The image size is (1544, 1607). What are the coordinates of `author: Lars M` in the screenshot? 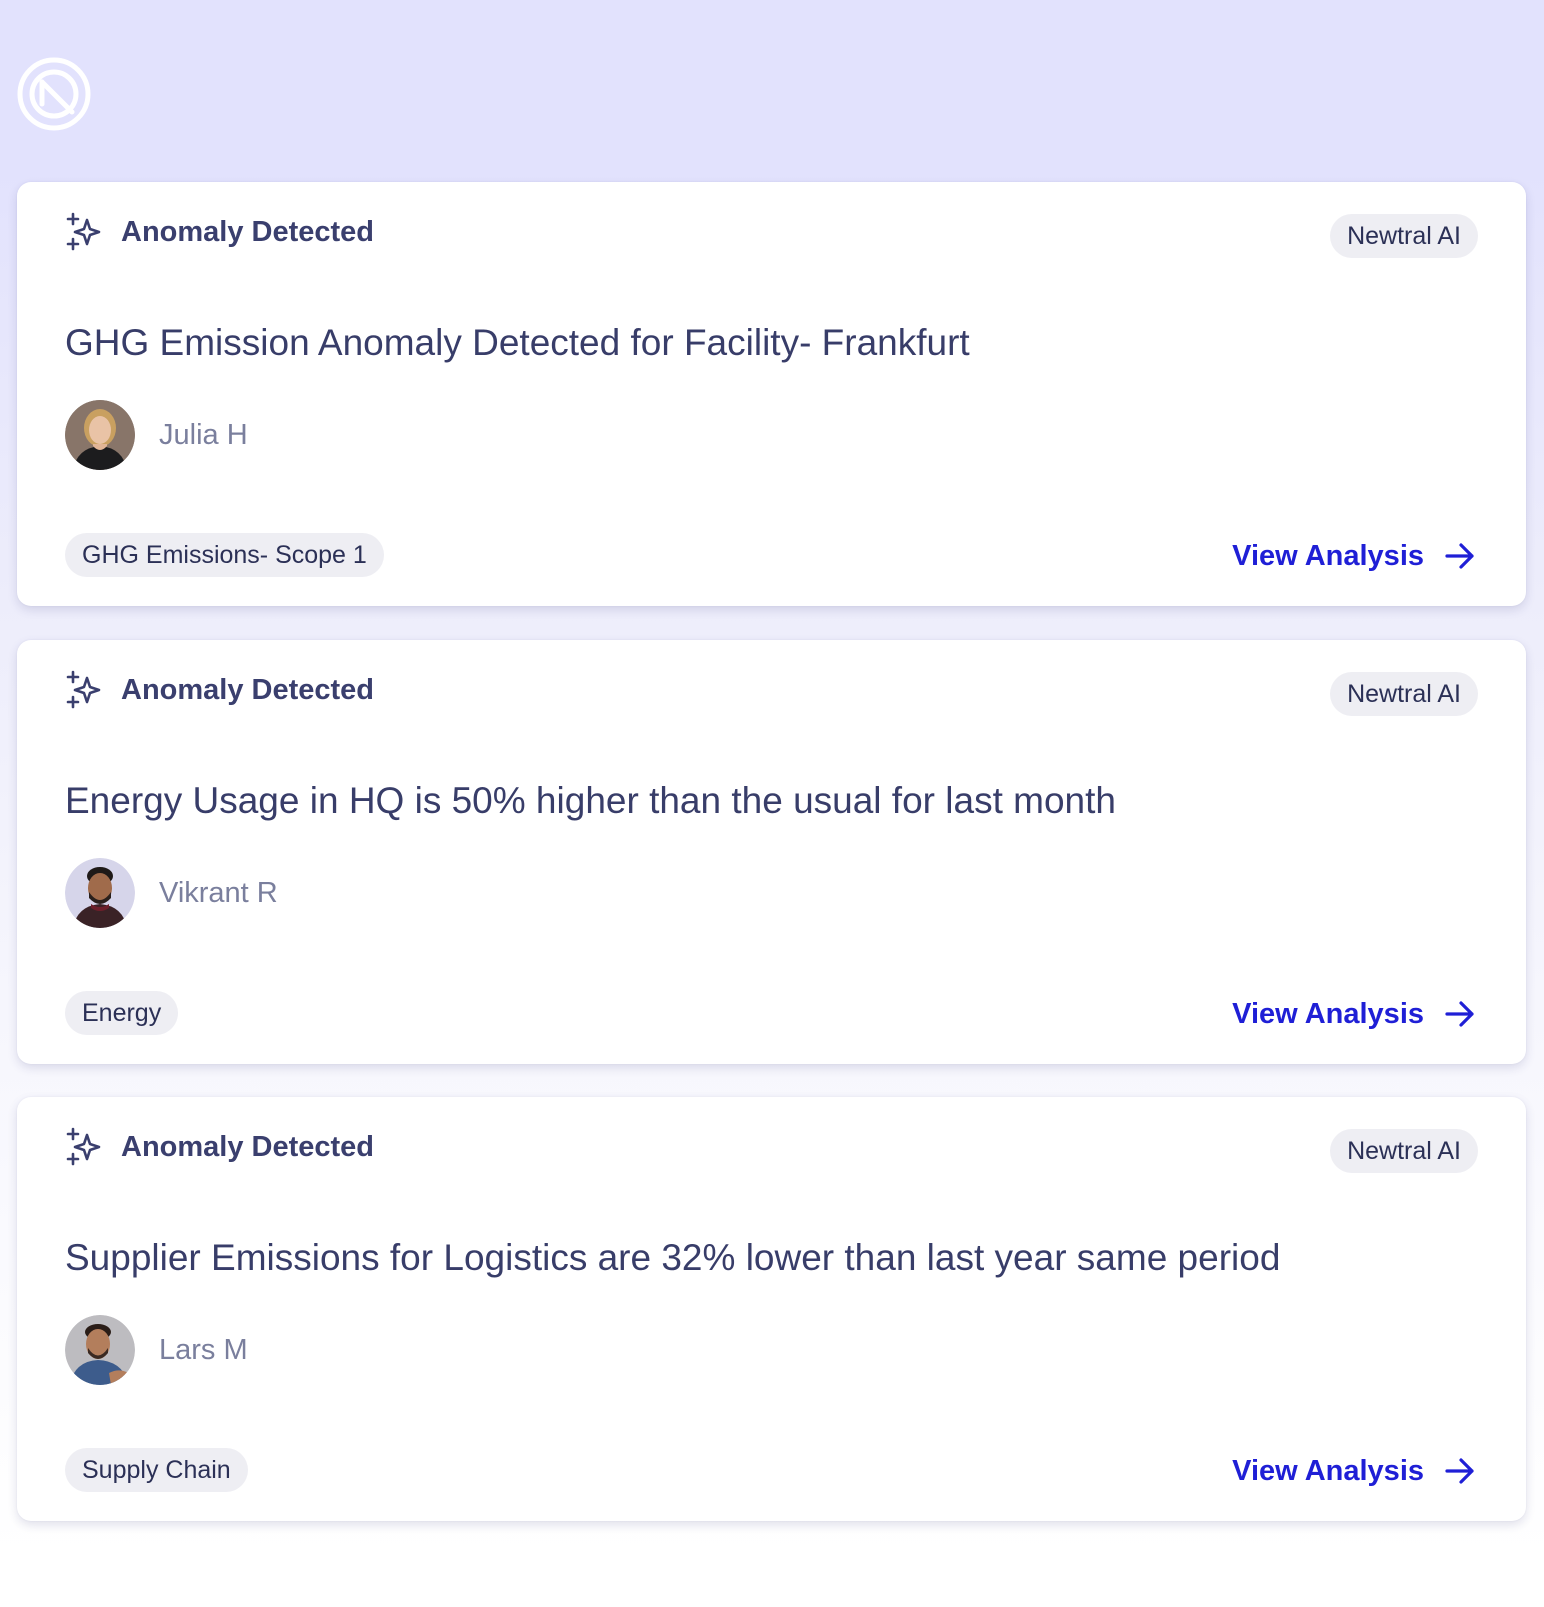 It's located at (156, 1350).